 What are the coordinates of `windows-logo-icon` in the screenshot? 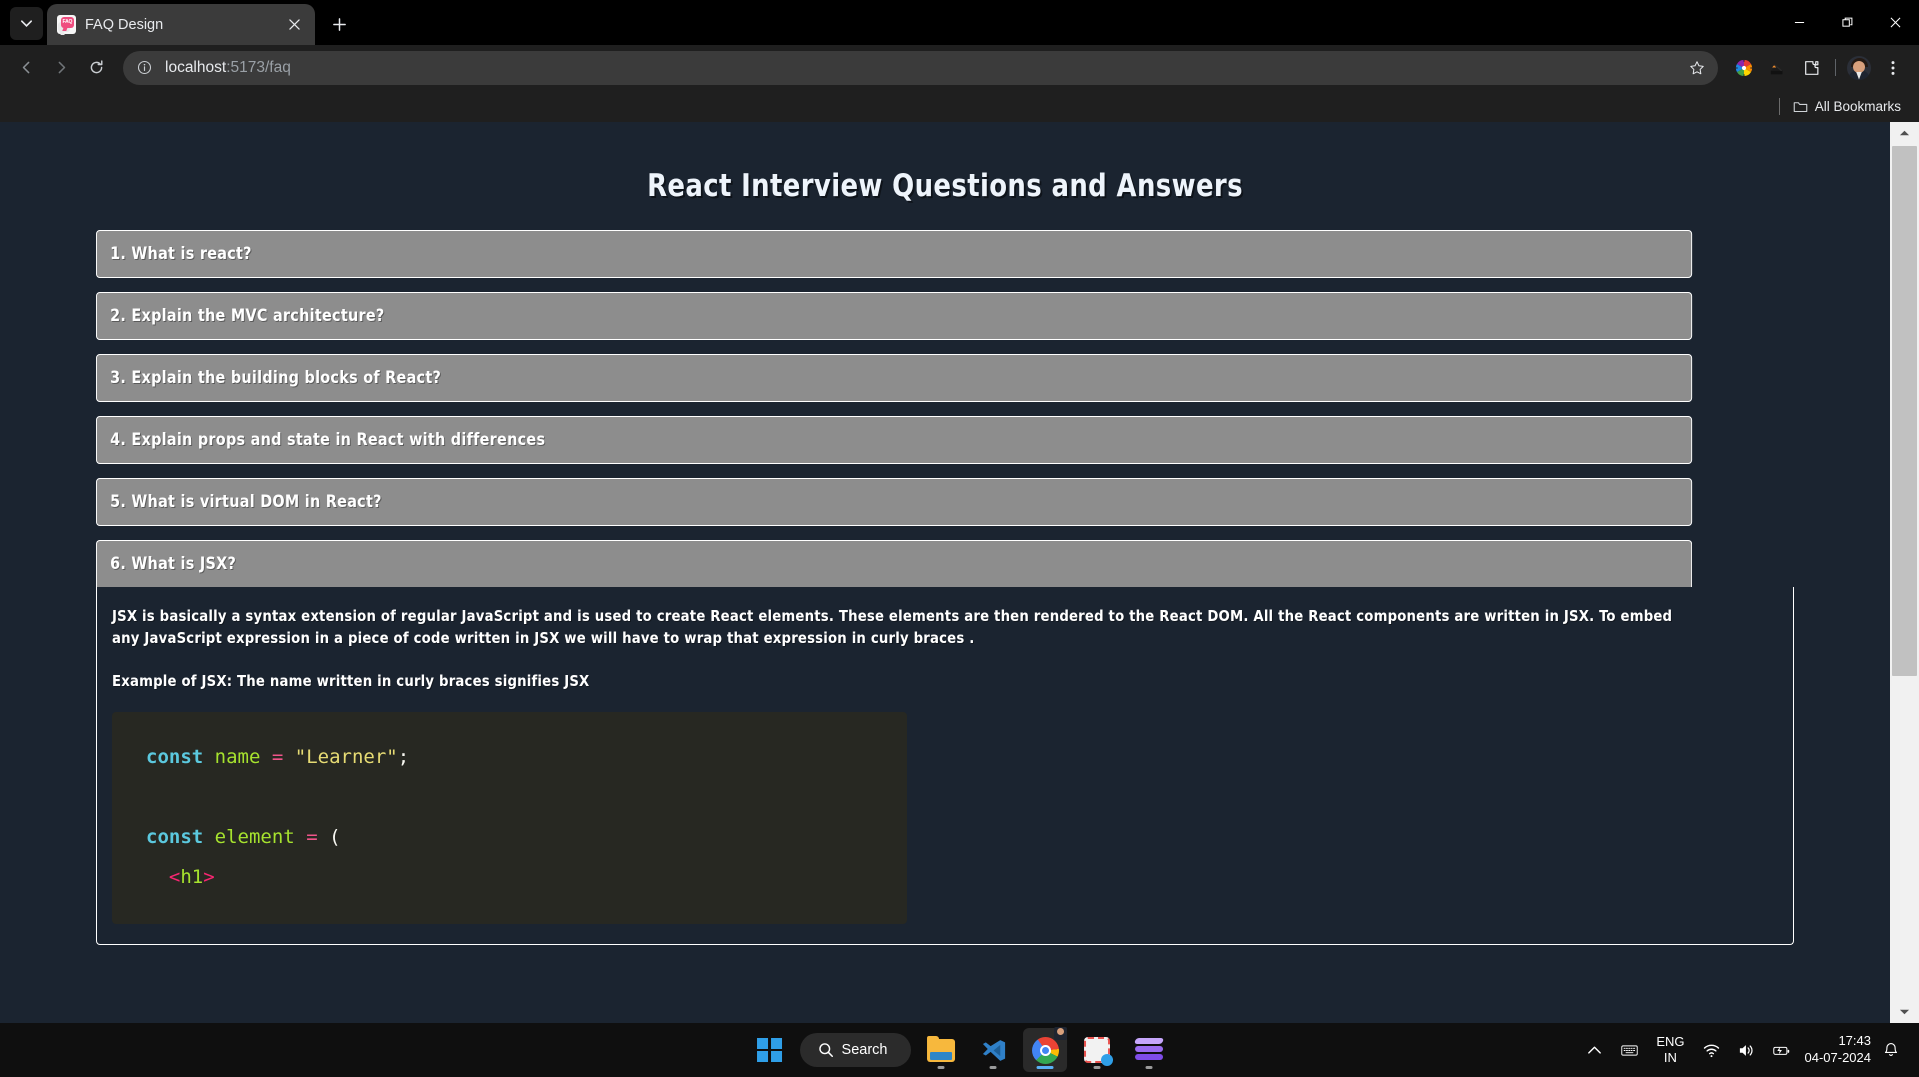 It's located at (769, 1050).